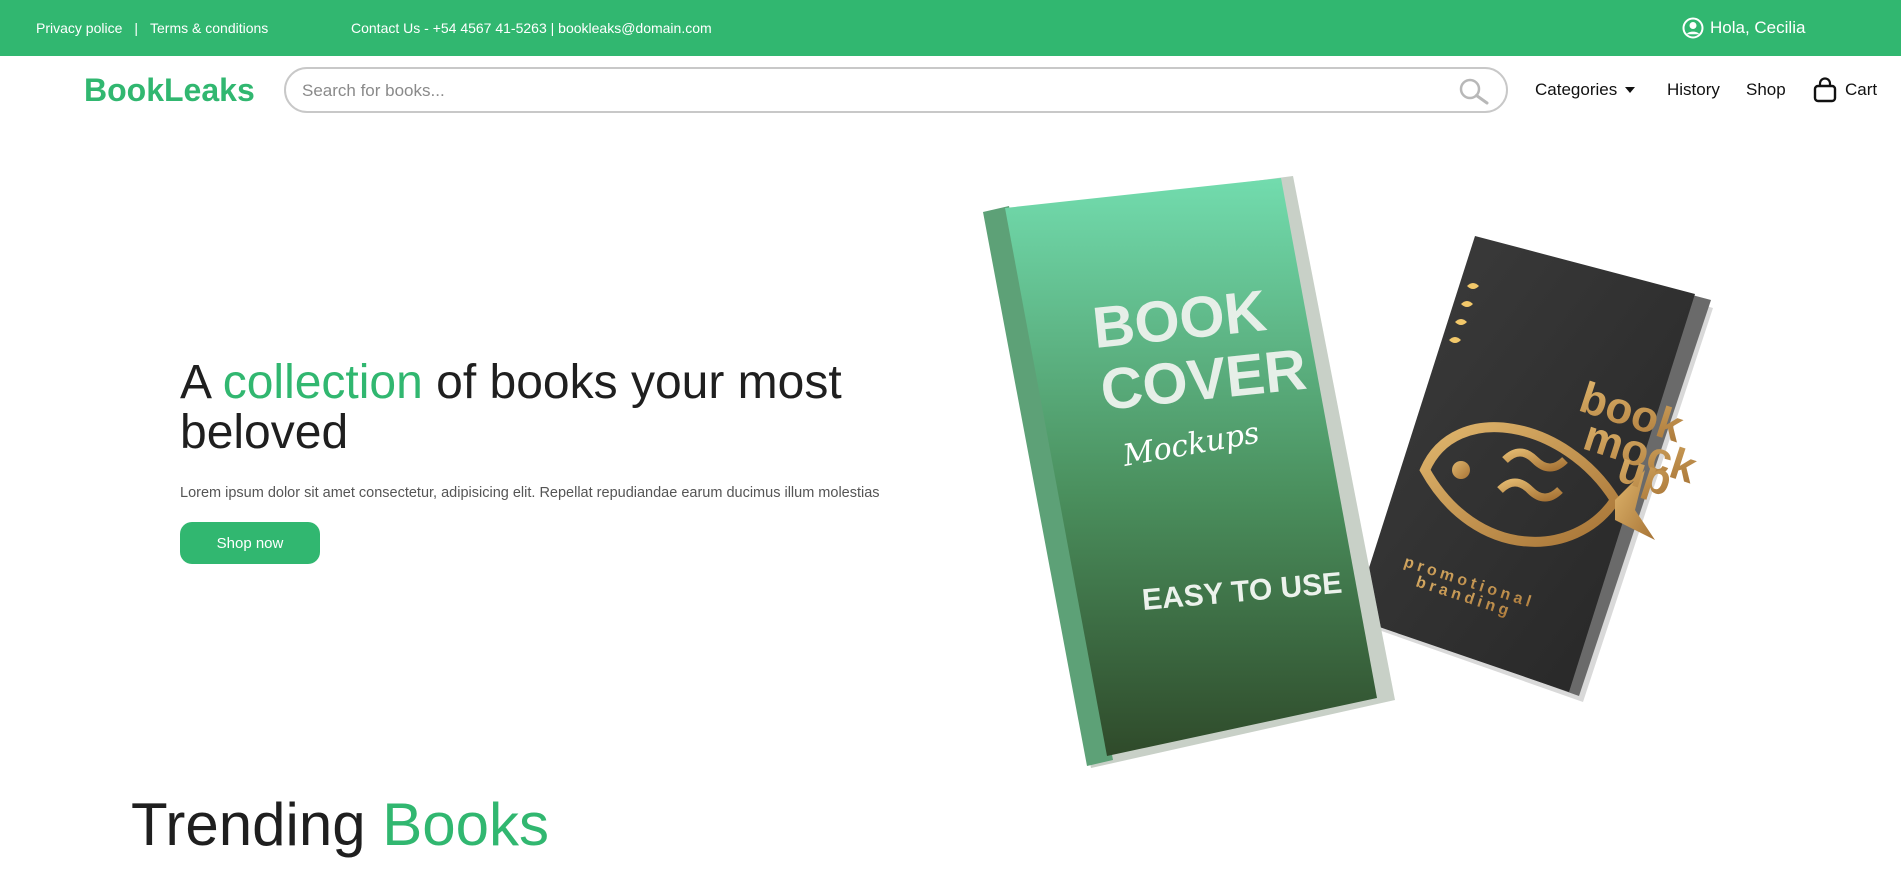  I want to click on user-menu: Hola, Cecilia, so click(1743, 28).